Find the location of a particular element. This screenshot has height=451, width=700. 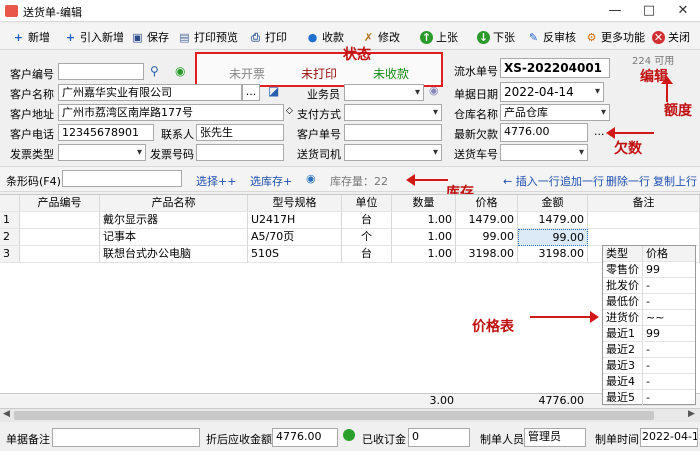

arrow-up-marker is located at coordinates (667, 80).